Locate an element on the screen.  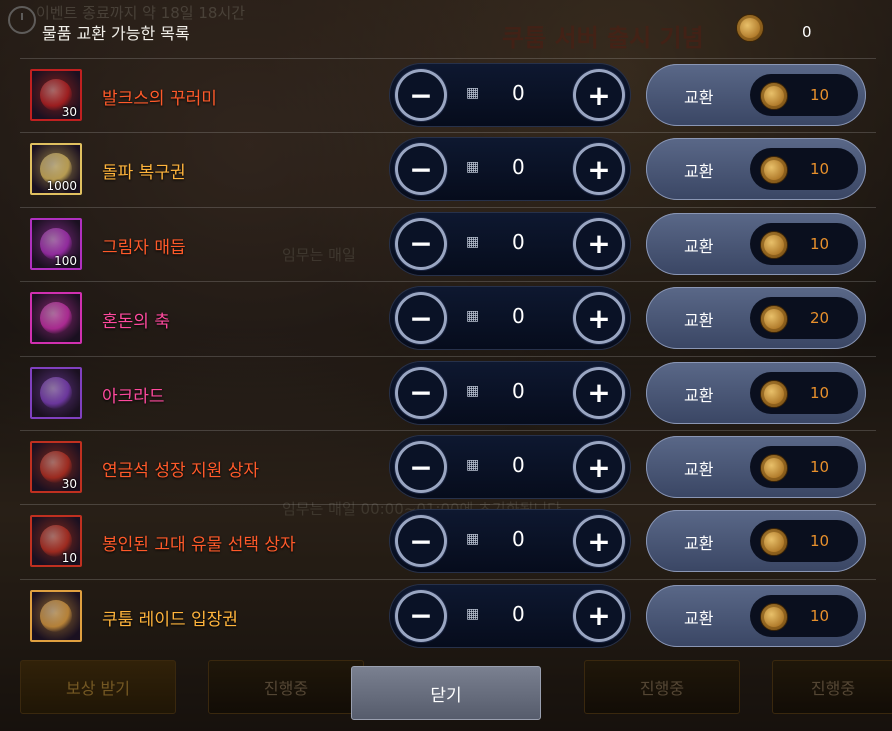
item-name: 연금석 성장 지원 상자 is located at coordinates (180, 471).